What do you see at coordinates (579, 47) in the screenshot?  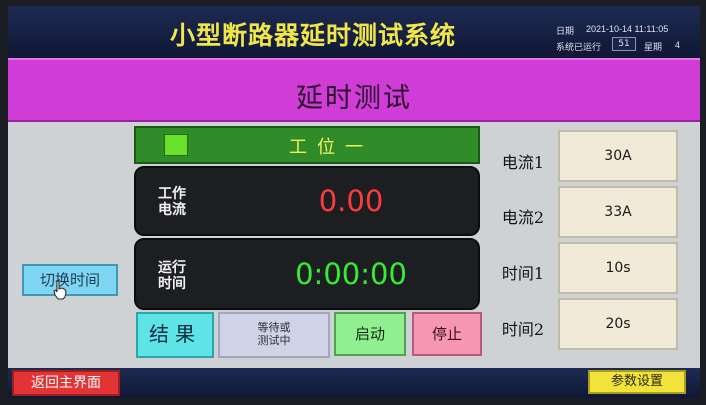 I see `system-runtime-label: 系统已运行` at bounding box center [579, 47].